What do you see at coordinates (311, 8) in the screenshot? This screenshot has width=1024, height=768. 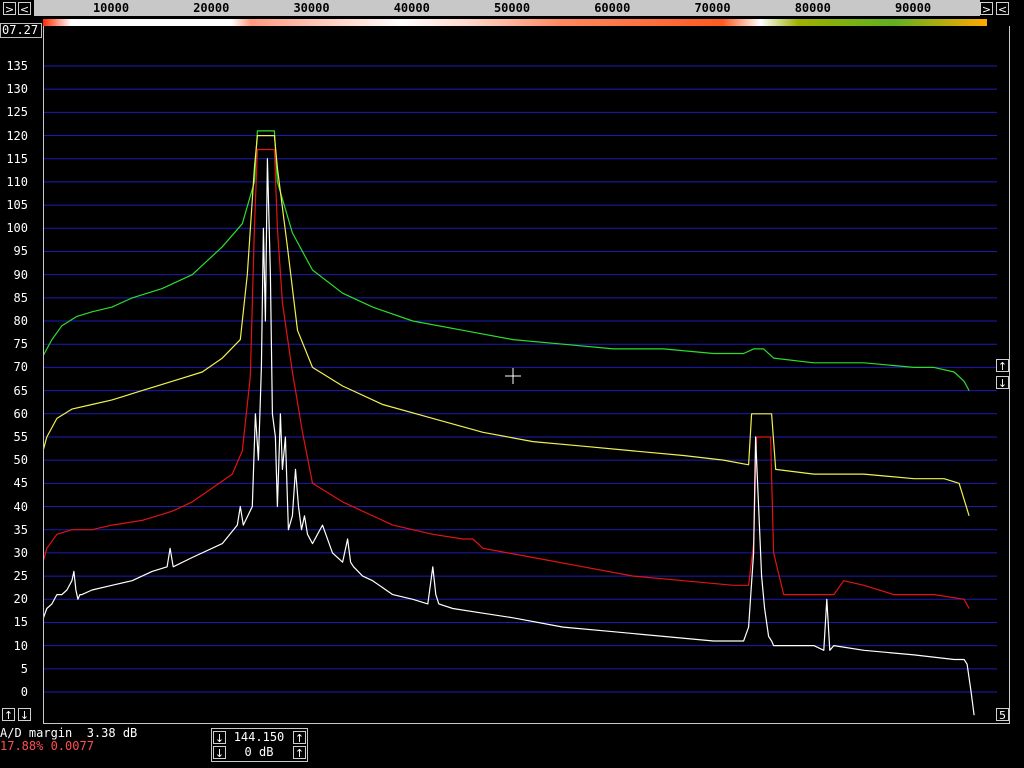 I see `freq-tick-label: 30000` at bounding box center [311, 8].